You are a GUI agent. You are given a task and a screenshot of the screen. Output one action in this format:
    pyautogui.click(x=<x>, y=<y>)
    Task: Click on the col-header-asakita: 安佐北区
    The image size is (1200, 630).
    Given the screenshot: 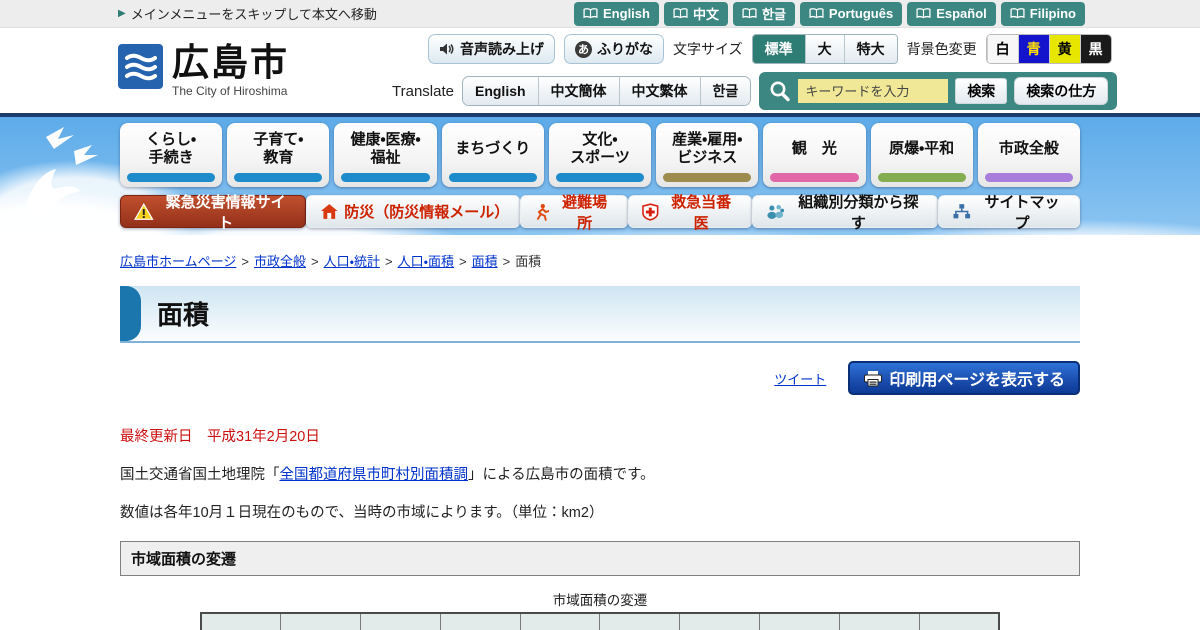 What is the action you would take?
    pyautogui.click(x=799, y=621)
    